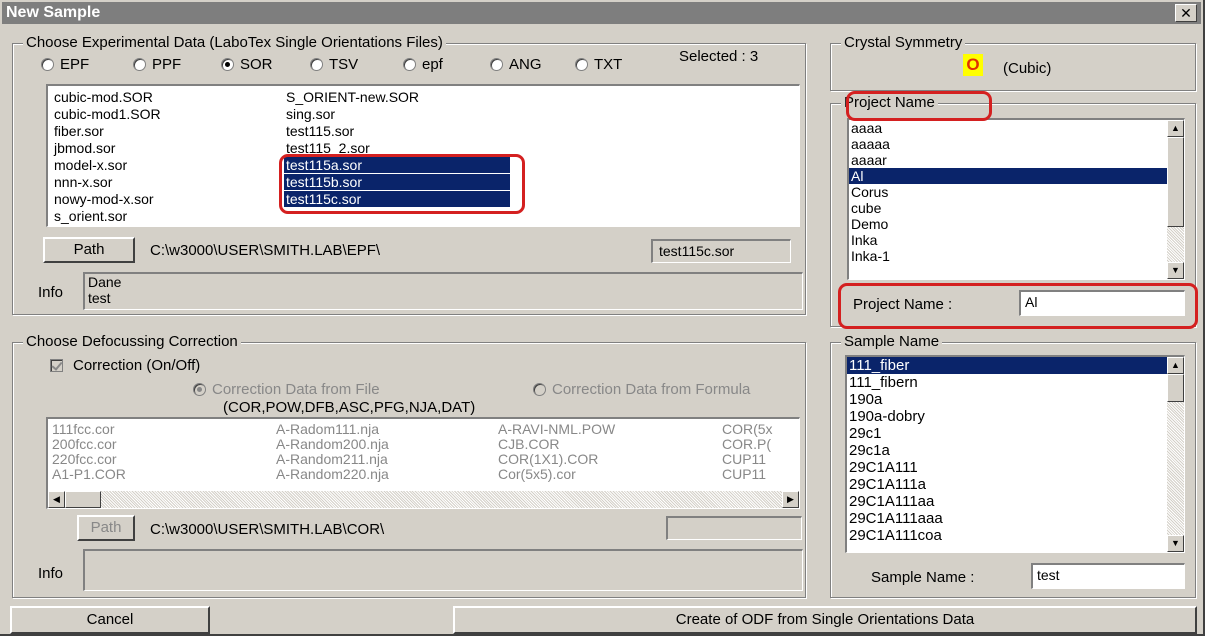  I want to click on sample-list-item: 190a, so click(1007, 399).